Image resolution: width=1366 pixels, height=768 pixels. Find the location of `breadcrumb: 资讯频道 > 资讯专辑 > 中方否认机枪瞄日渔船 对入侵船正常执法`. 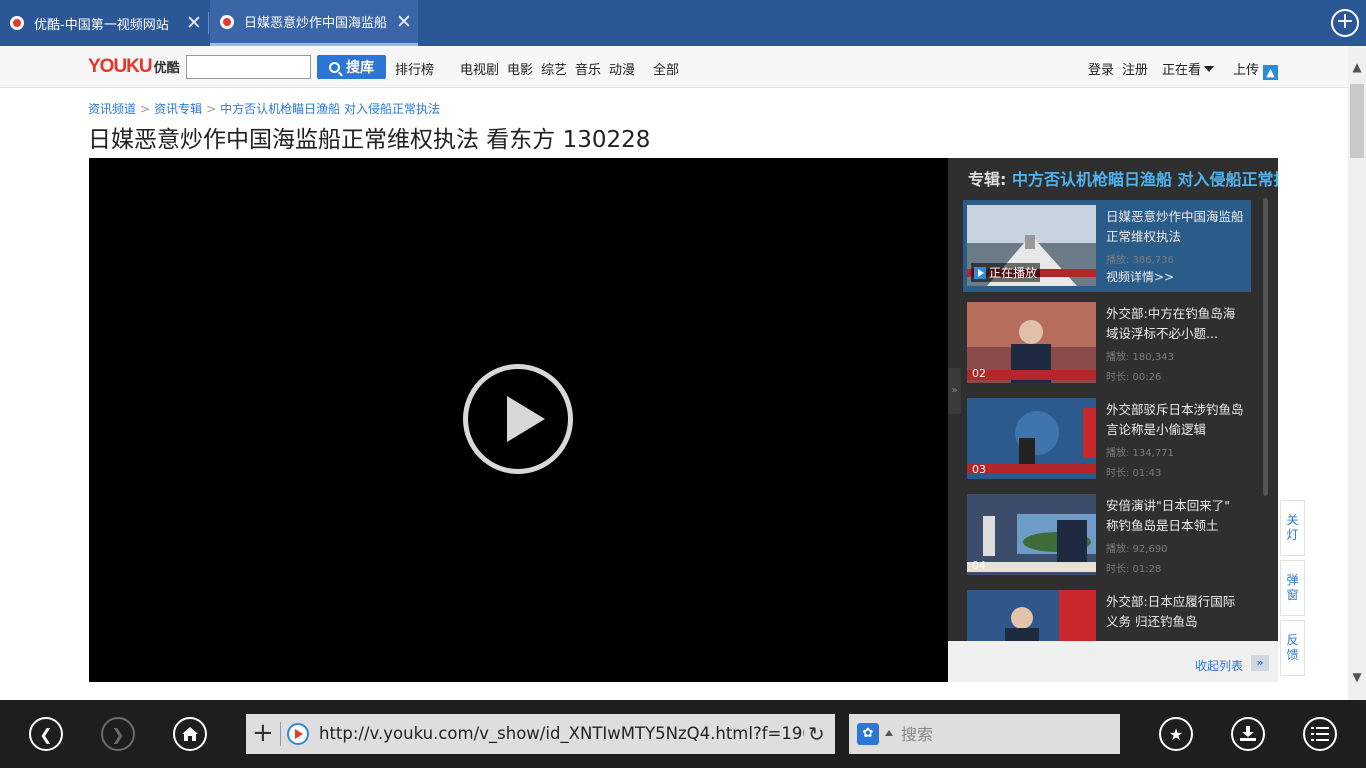

breadcrumb: 资讯频道 > 资讯专辑 > 中方否认机枪瞄日渔船 对入侵船正常执法 is located at coordinates (264, 108).